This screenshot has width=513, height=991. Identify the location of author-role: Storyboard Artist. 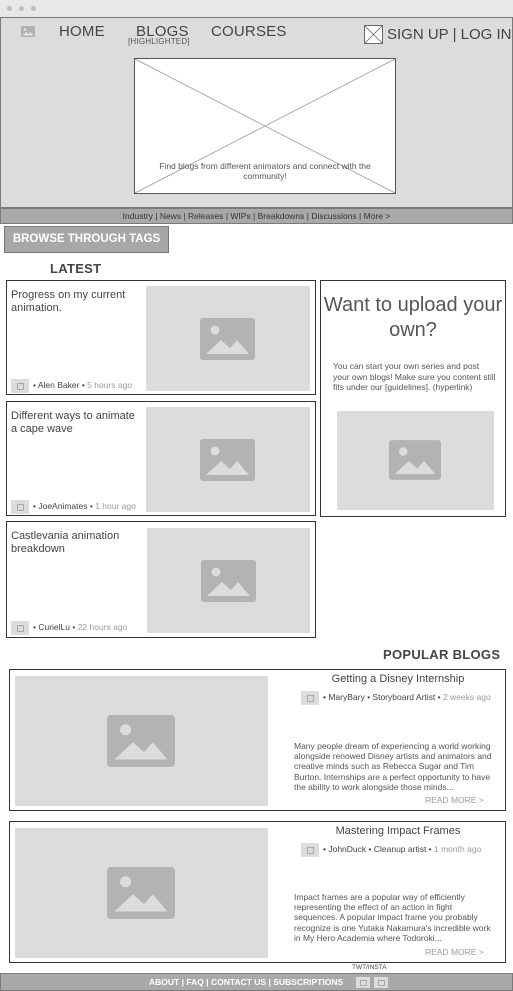
(404, 697).